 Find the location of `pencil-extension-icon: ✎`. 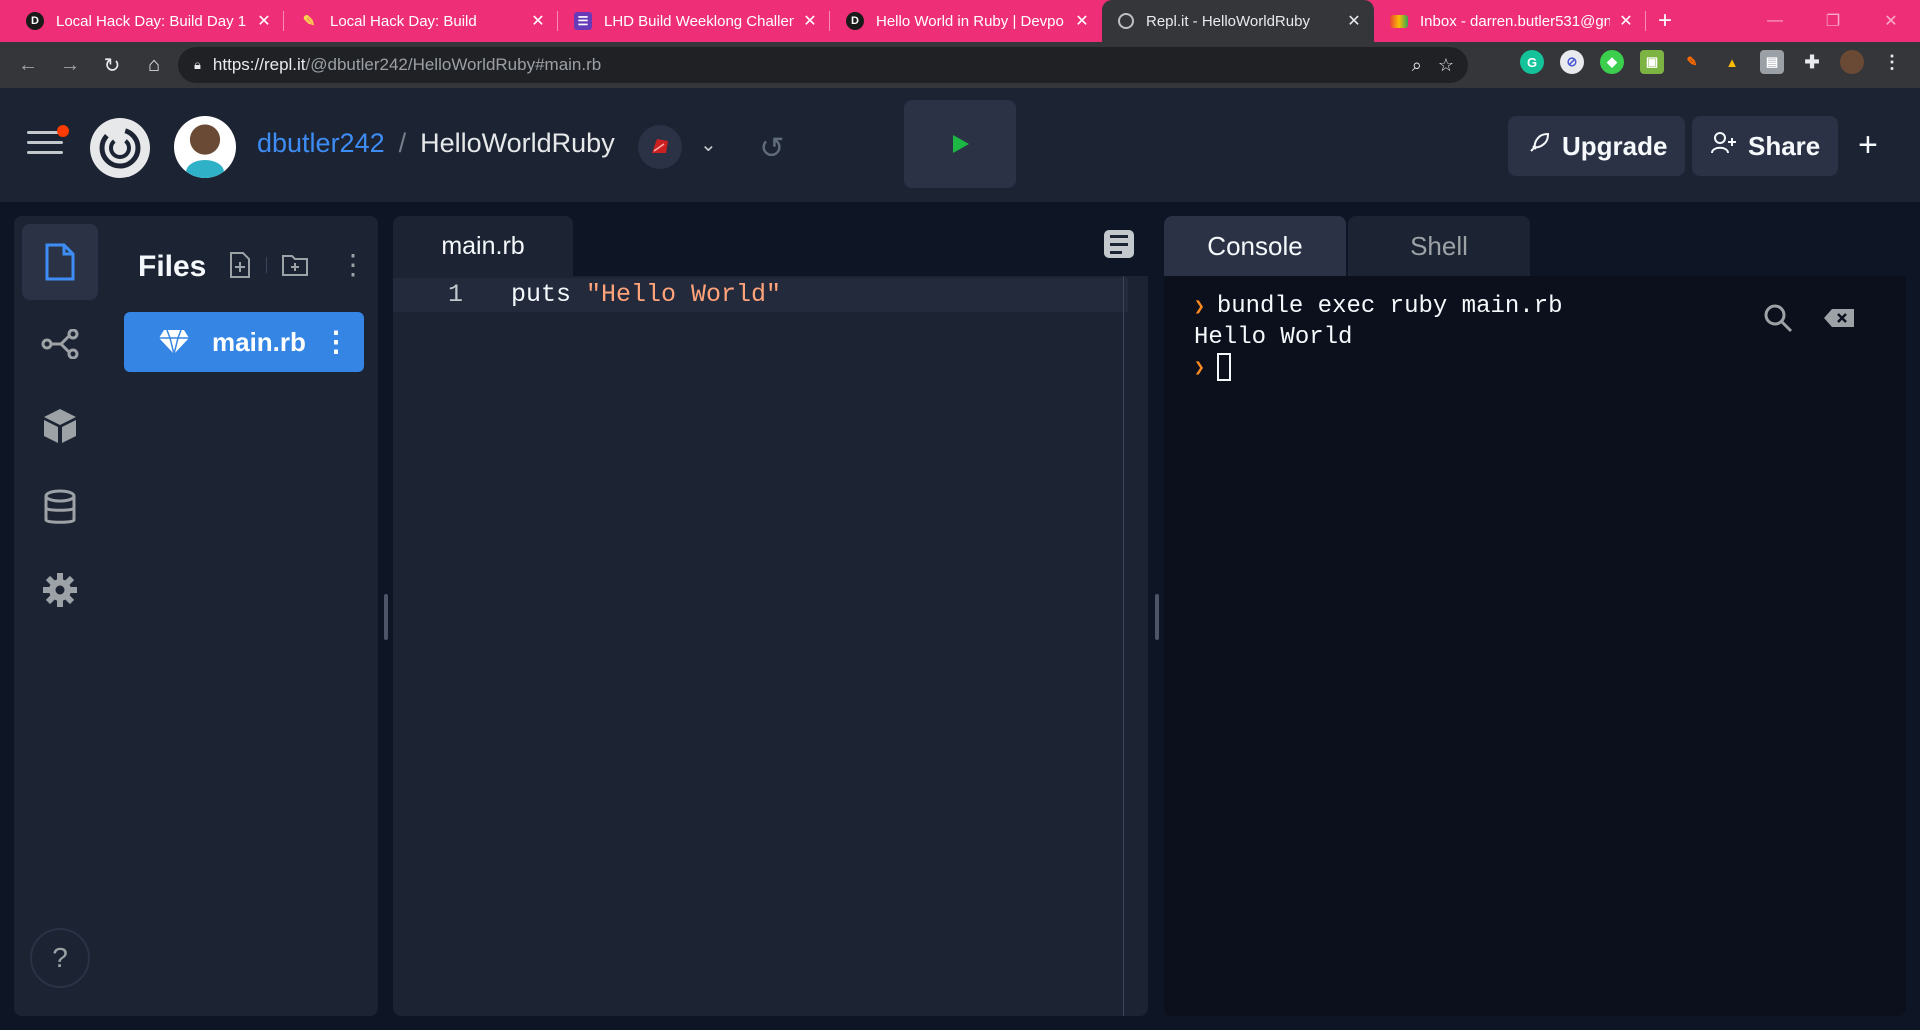

pencil-extension-icon: ✎ is located at coordinates (1692, 62).